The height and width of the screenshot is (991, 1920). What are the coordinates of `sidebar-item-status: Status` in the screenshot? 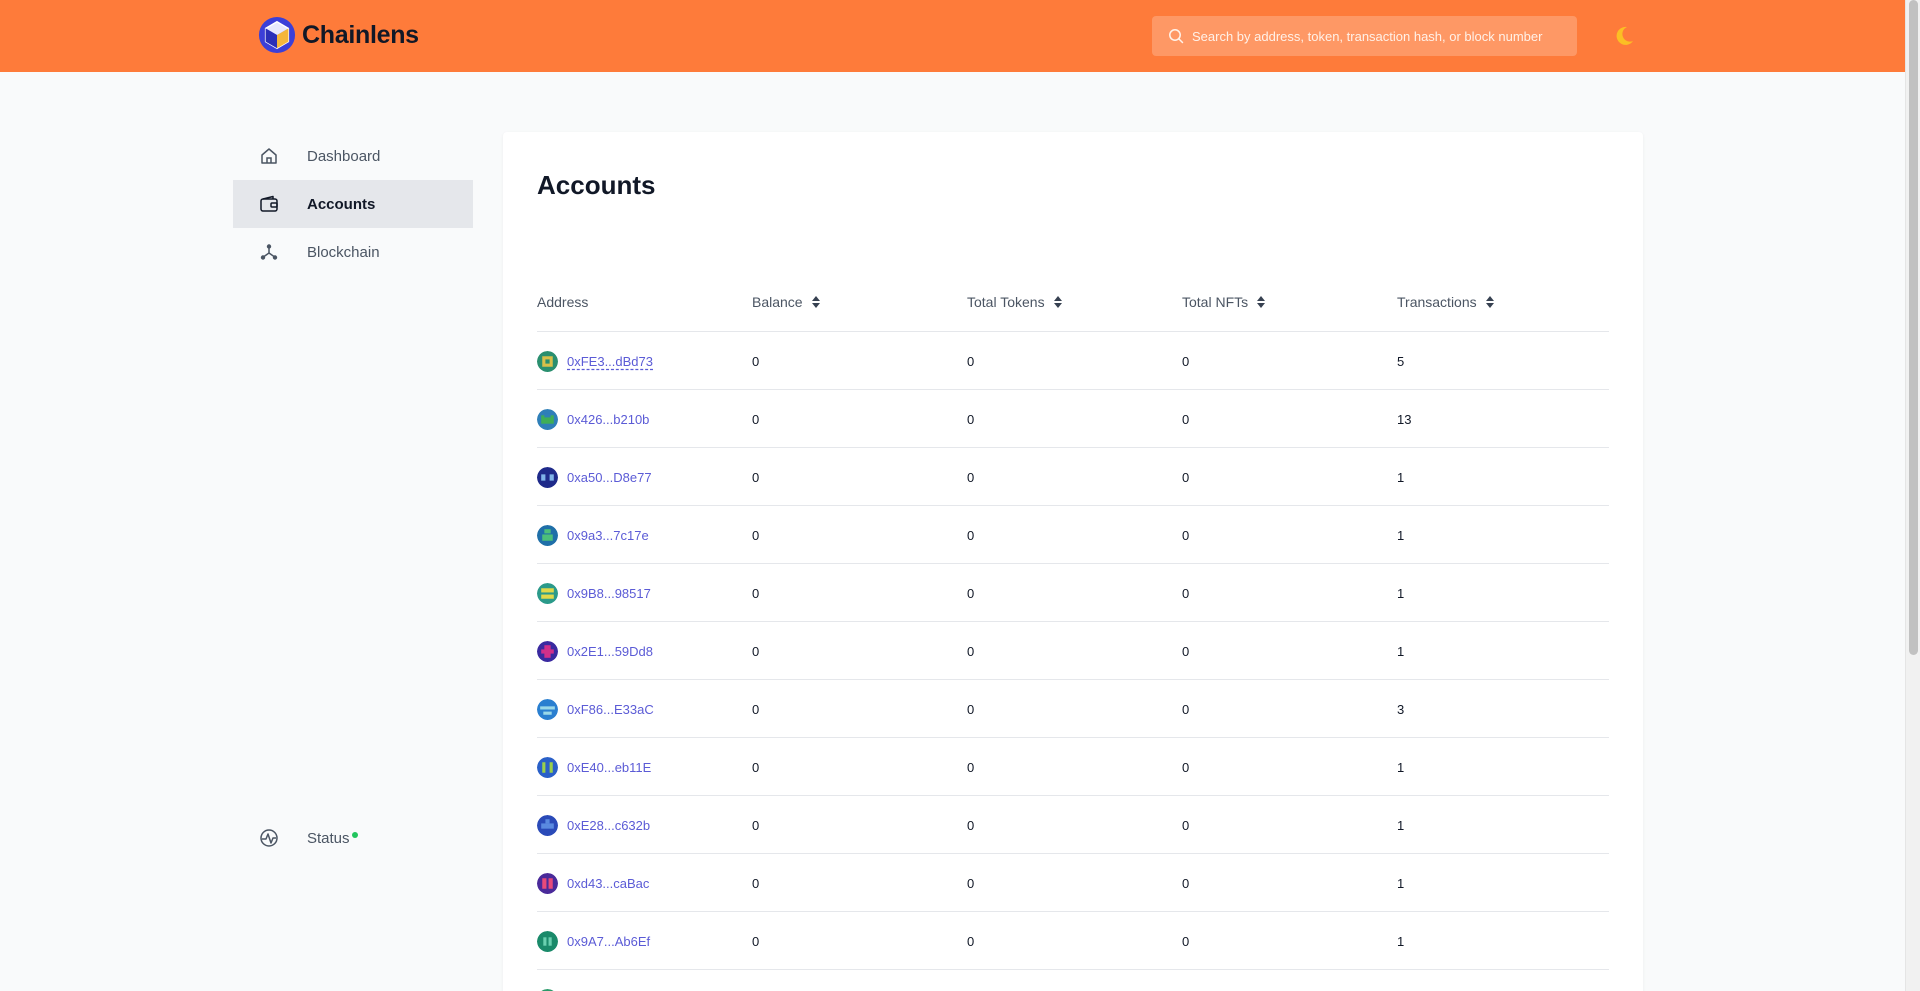 It's located at (353, 838).